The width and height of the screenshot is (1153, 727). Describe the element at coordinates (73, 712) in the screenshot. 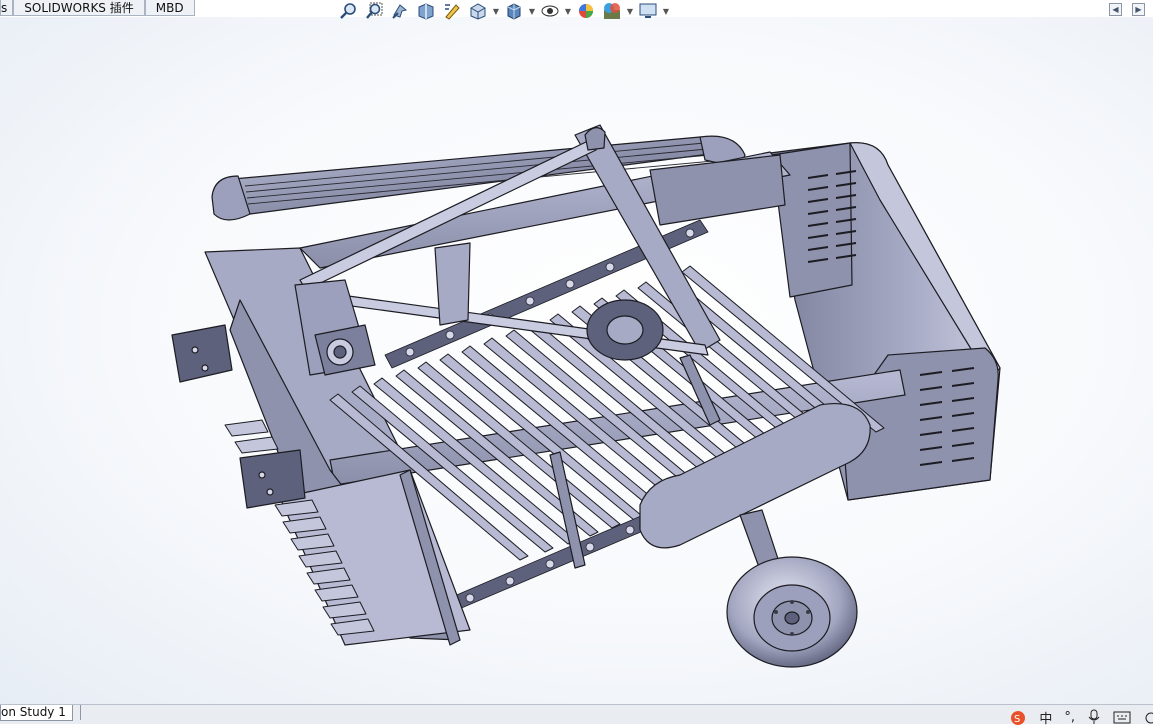

I see `tab-divider` at that location.